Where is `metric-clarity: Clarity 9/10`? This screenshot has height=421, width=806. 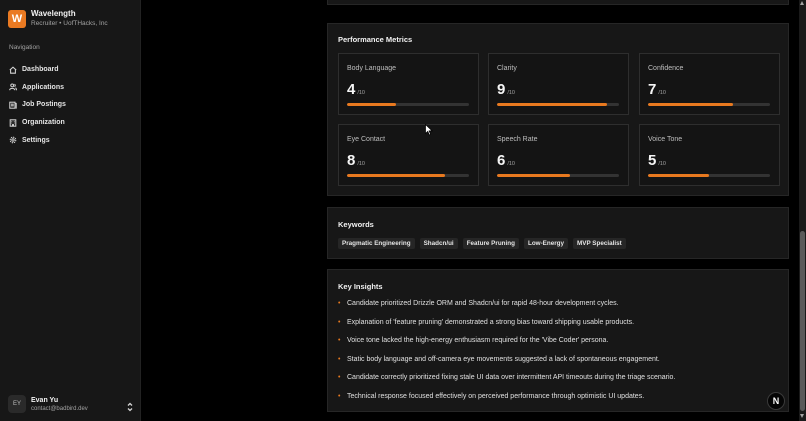
metric-clarity: Clarity 9/10 is located at coordinates (558, 84).